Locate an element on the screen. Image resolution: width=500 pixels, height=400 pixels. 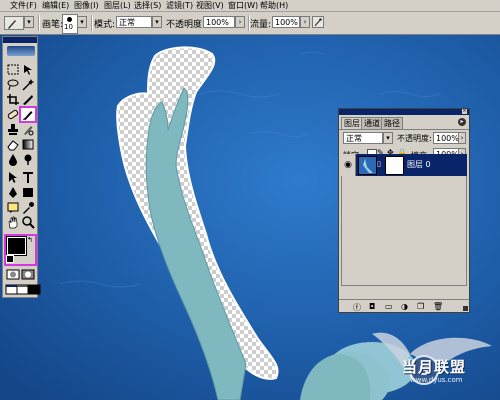
layer-mask-thumbnail is located at coordinates (394, 165).